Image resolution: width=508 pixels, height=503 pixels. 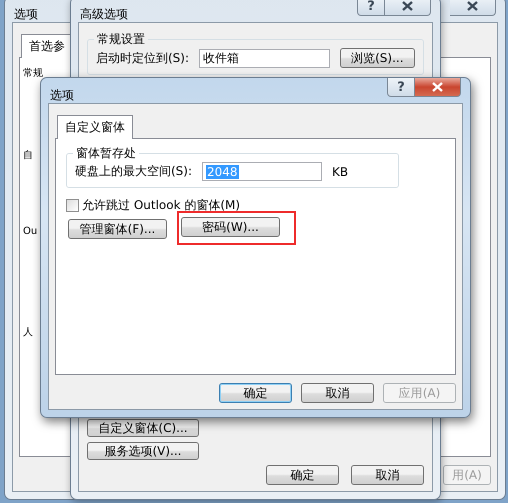 What do you see at coordinates (28, 332) in the screenshot?
I see `label-text: 人` at bounding box center [28, 332].